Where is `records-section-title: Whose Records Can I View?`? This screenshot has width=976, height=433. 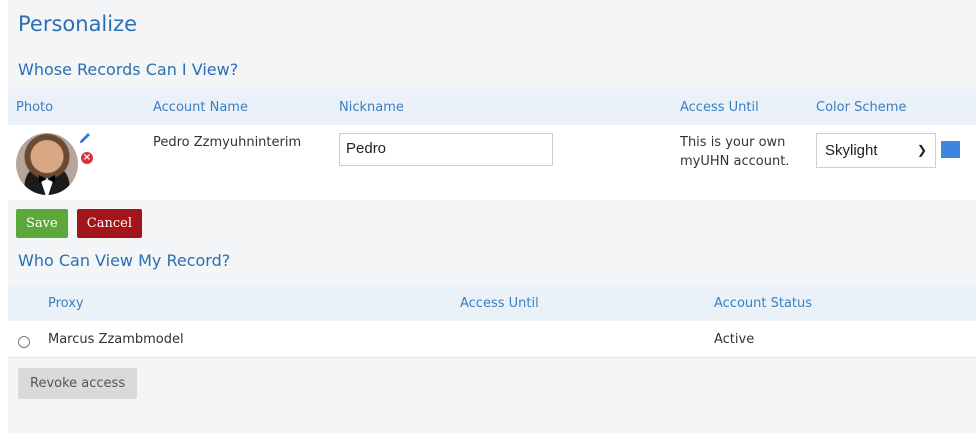 records-section-title: Whose Records Can I View? is located at coordinates (128, 69).